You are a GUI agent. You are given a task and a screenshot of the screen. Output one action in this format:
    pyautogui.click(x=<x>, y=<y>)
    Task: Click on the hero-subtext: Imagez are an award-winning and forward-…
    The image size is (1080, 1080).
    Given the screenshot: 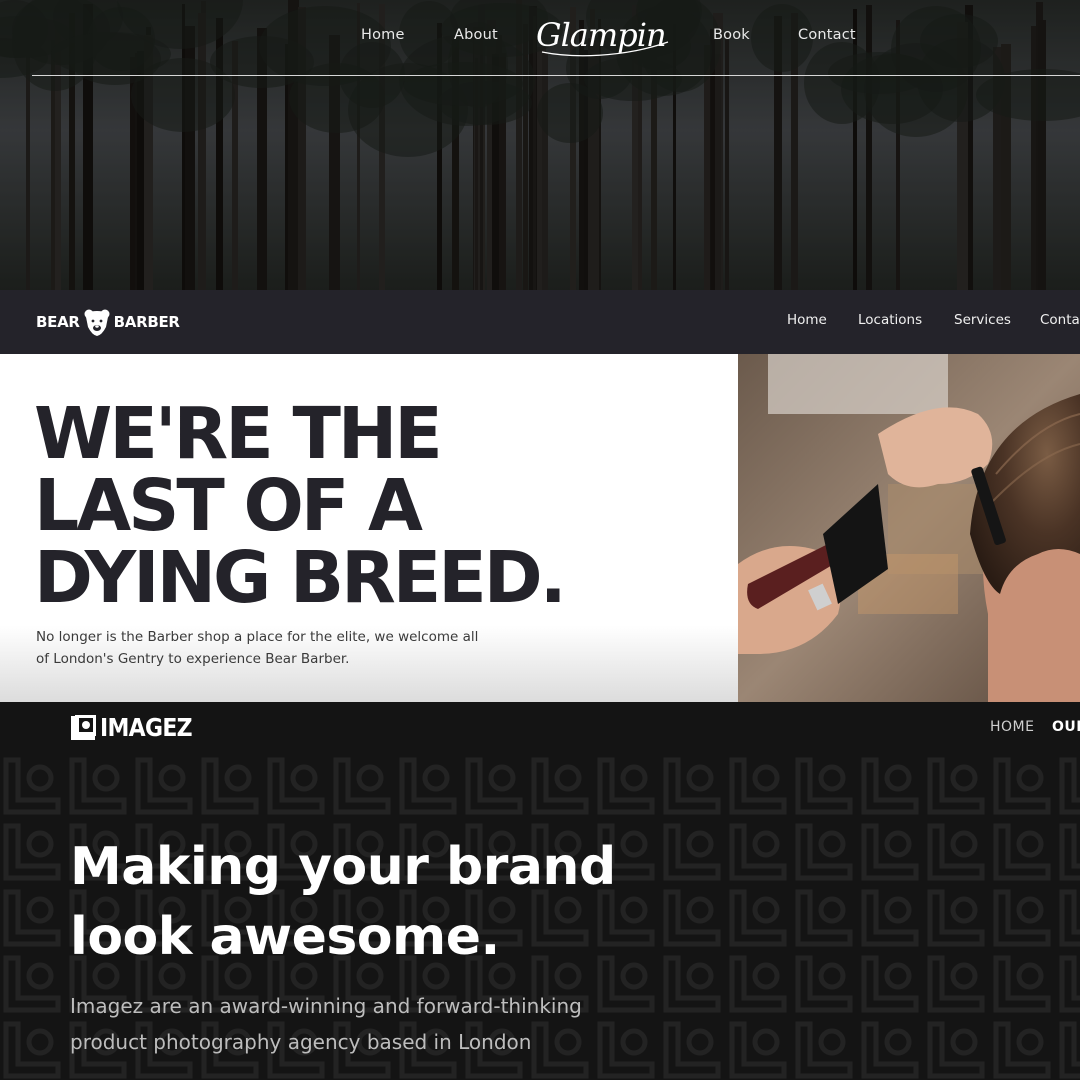 What is the action you would take?
    pyautogui.click(x=326, y=1024)
    